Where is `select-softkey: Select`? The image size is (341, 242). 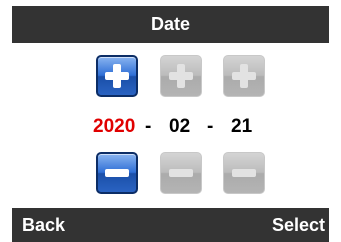
select-softkey: Select is located at coordinates (298, 225).